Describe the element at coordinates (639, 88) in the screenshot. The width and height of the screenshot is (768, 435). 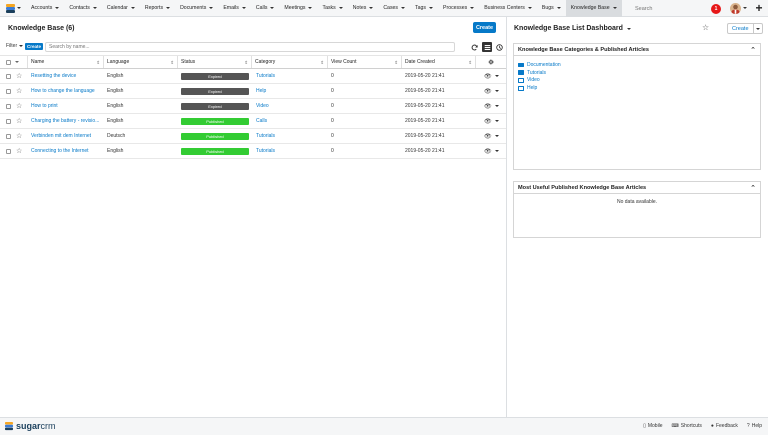
I see `category-item: Help` at that location.